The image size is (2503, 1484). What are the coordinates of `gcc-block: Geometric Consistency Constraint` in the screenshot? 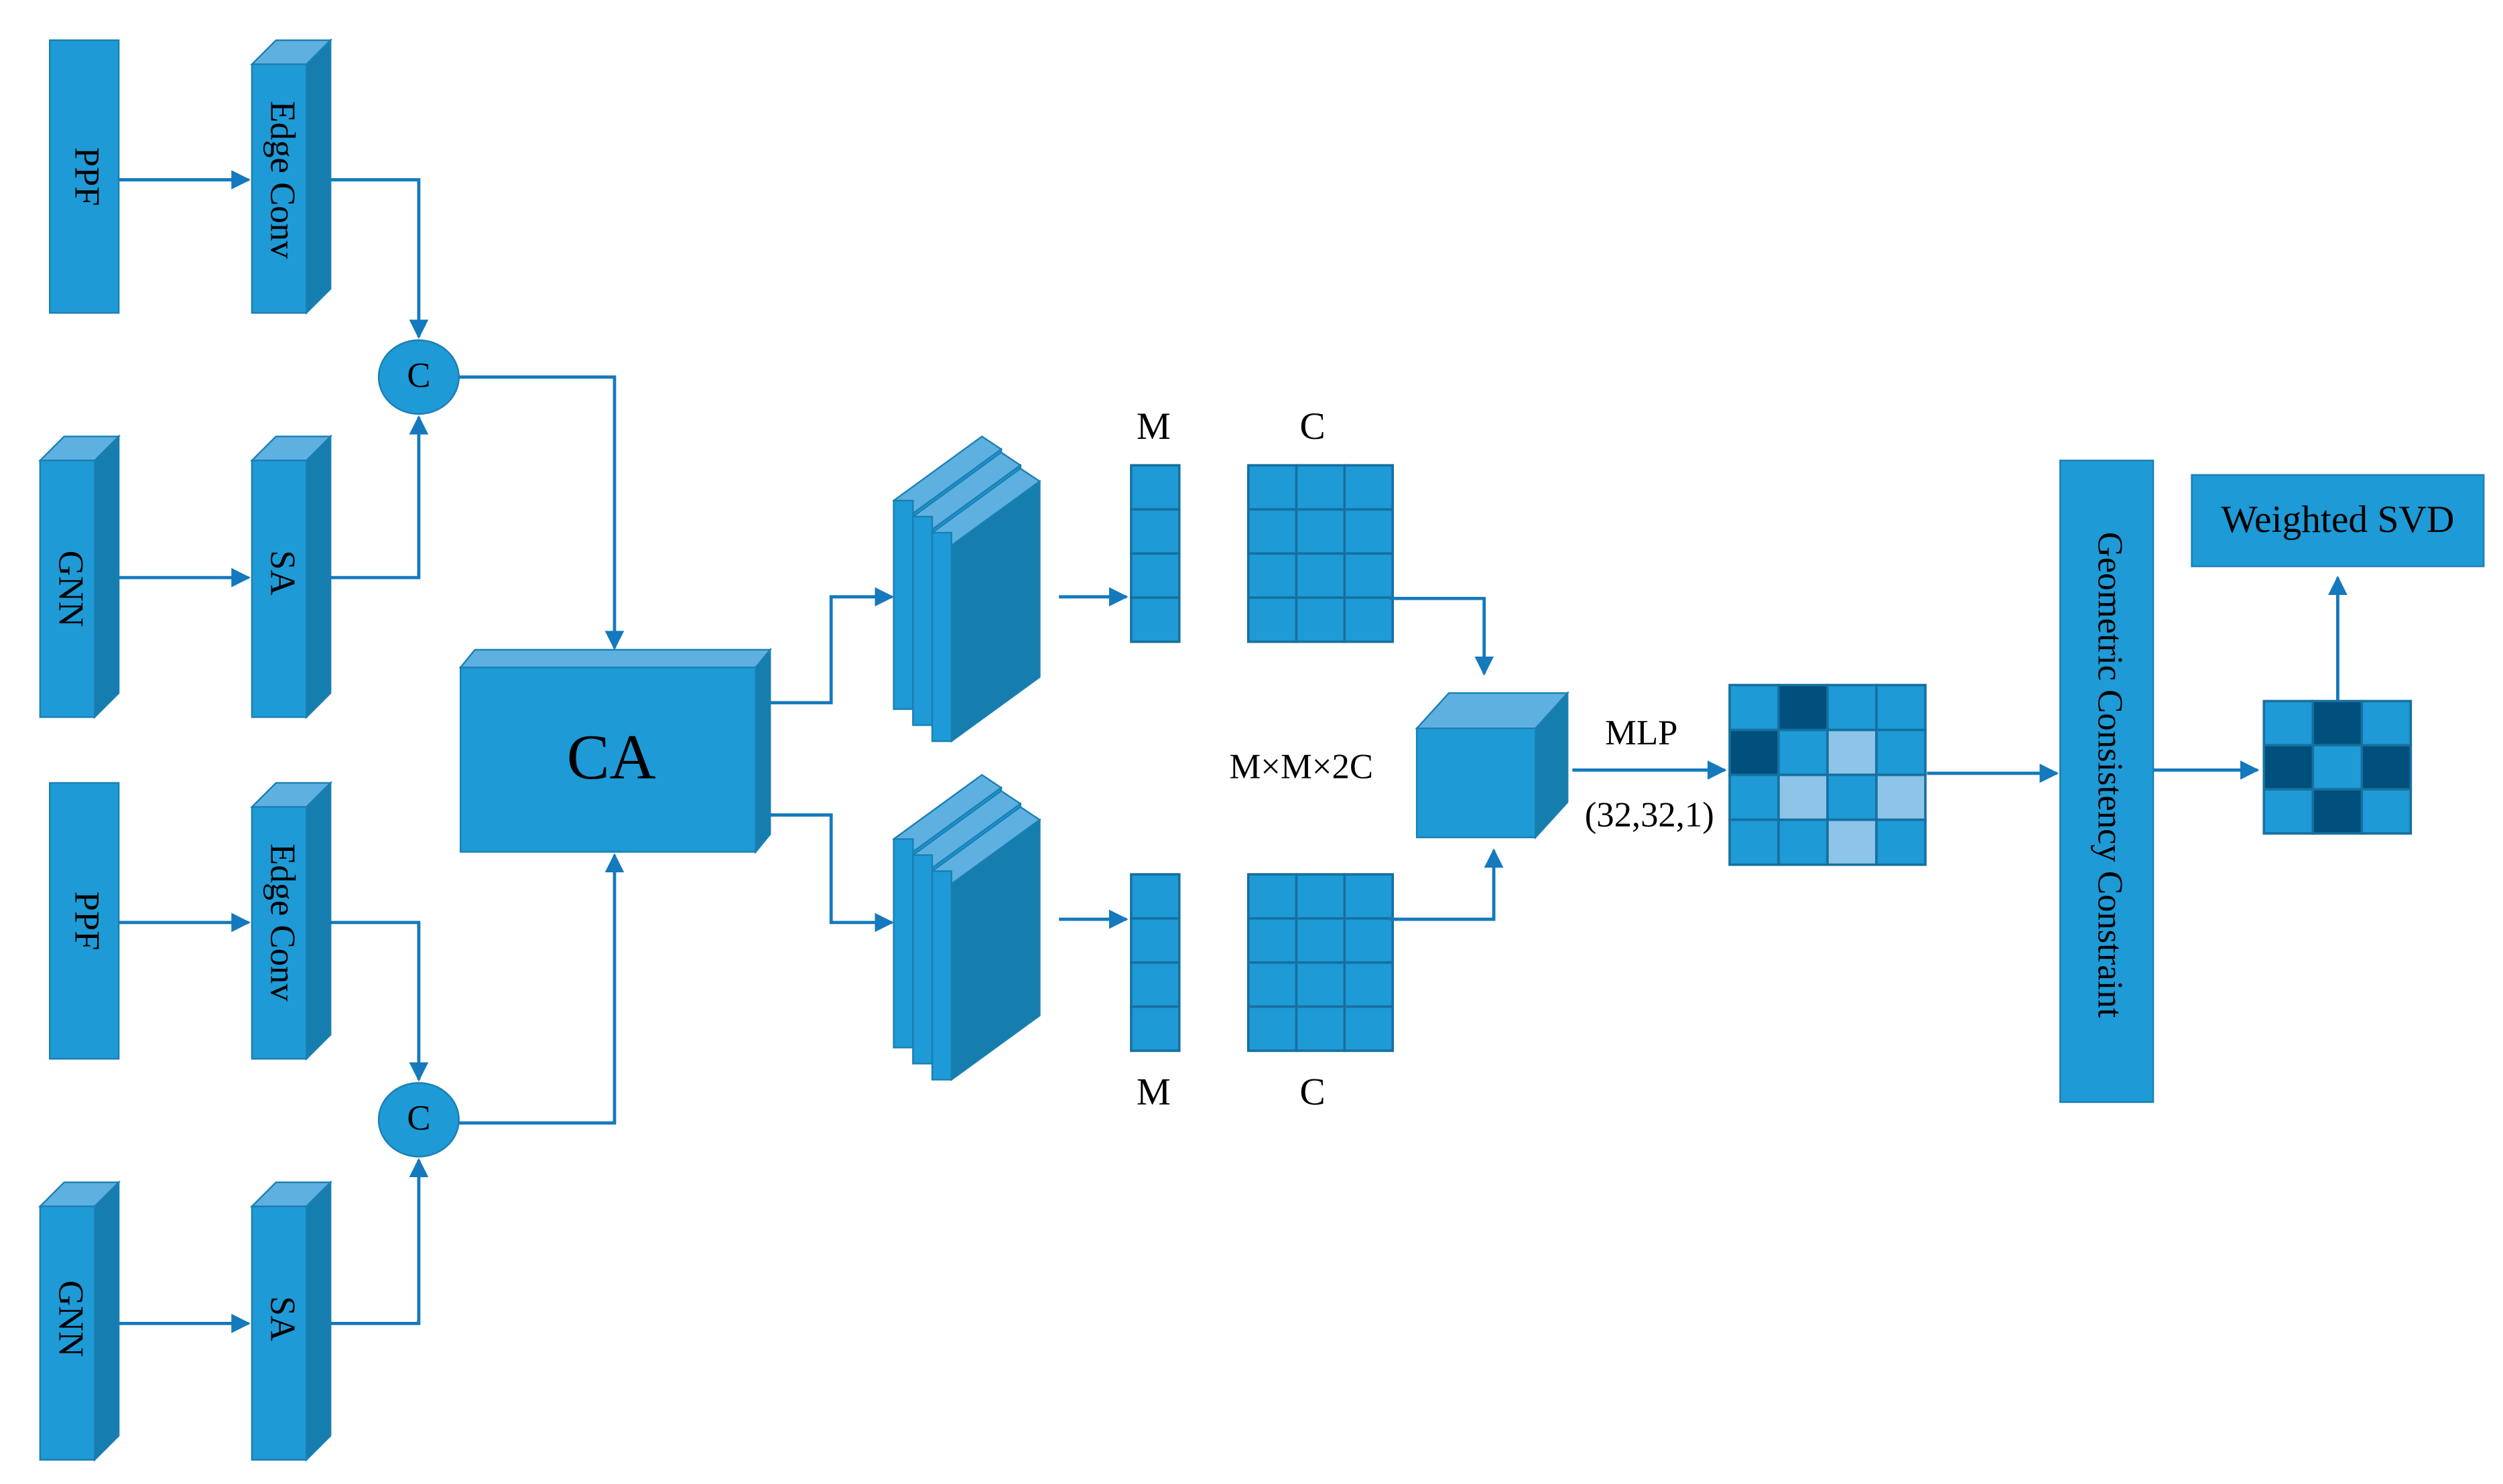 It's located at (2107, 781).